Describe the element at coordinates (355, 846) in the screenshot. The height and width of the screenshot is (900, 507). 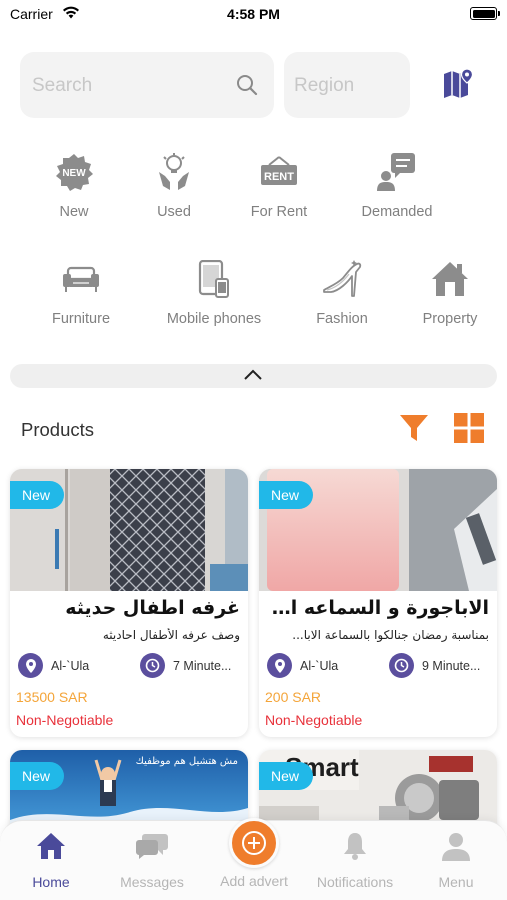
I see `bell-icon` at that location.